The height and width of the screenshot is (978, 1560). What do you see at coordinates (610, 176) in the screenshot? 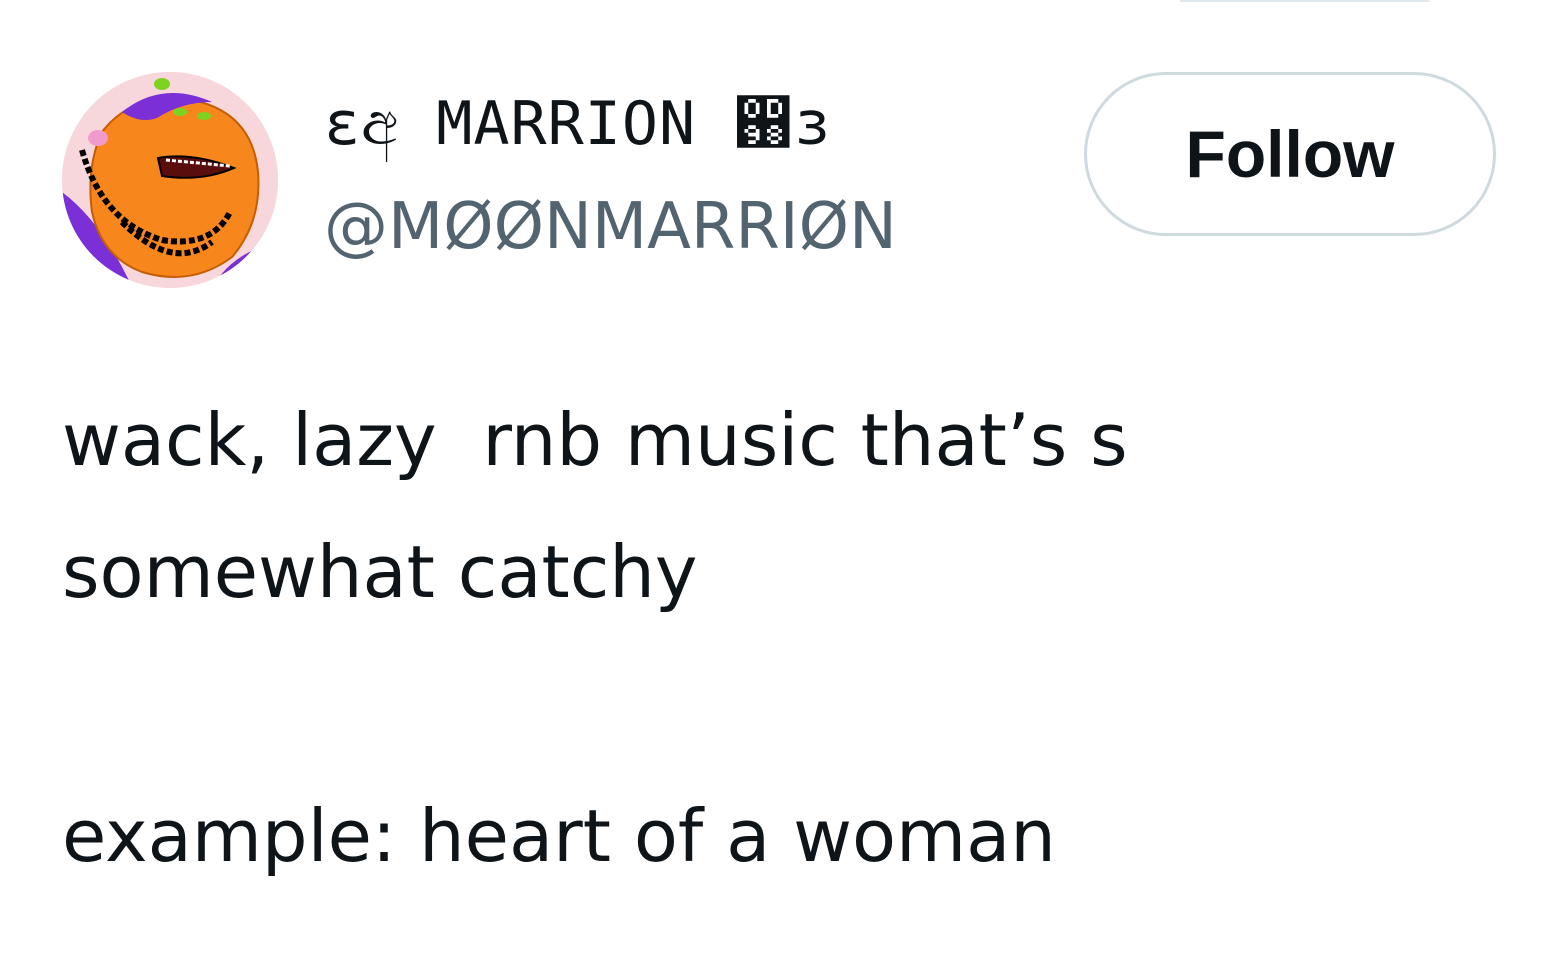
I see `user-names: εඅ MARRION ඘з @MØØNMARRIØN` at bounding box center [610, 176].